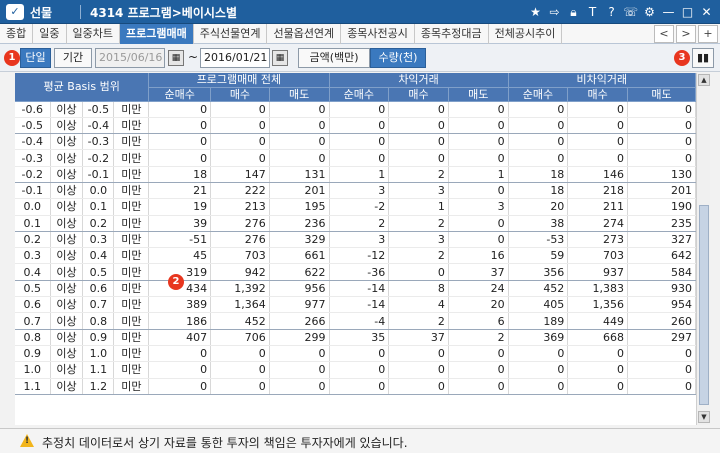 The height and width of the screenshot is (453, 720). Describe the element at coordinates (41, 13) in the screenshot. I see `section-label: 선물` at that location.